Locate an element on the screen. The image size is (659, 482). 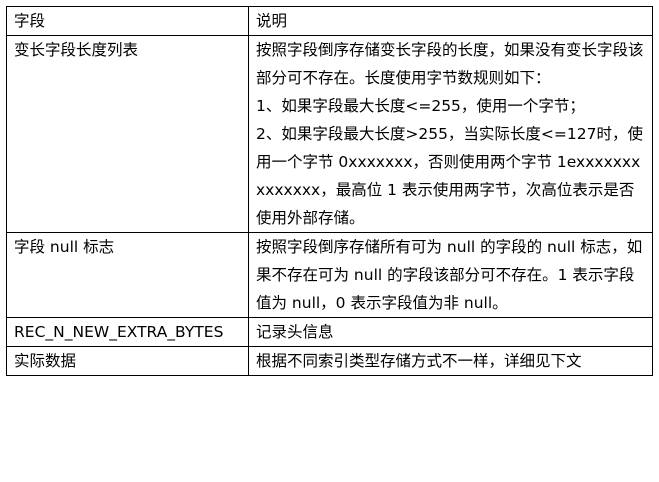
row-description: 根据不同索引类型存储方式不一样，详细见下文 is located at coordinates (450, 361).